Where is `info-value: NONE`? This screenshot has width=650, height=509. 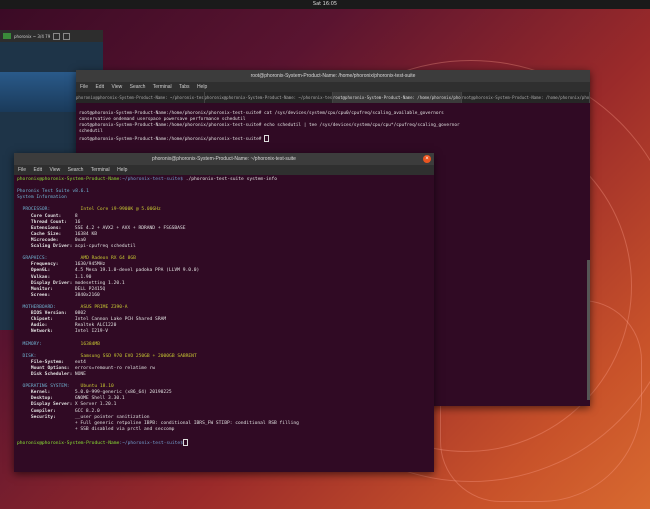
info-value: NONE is located at coordinates (80, 374).